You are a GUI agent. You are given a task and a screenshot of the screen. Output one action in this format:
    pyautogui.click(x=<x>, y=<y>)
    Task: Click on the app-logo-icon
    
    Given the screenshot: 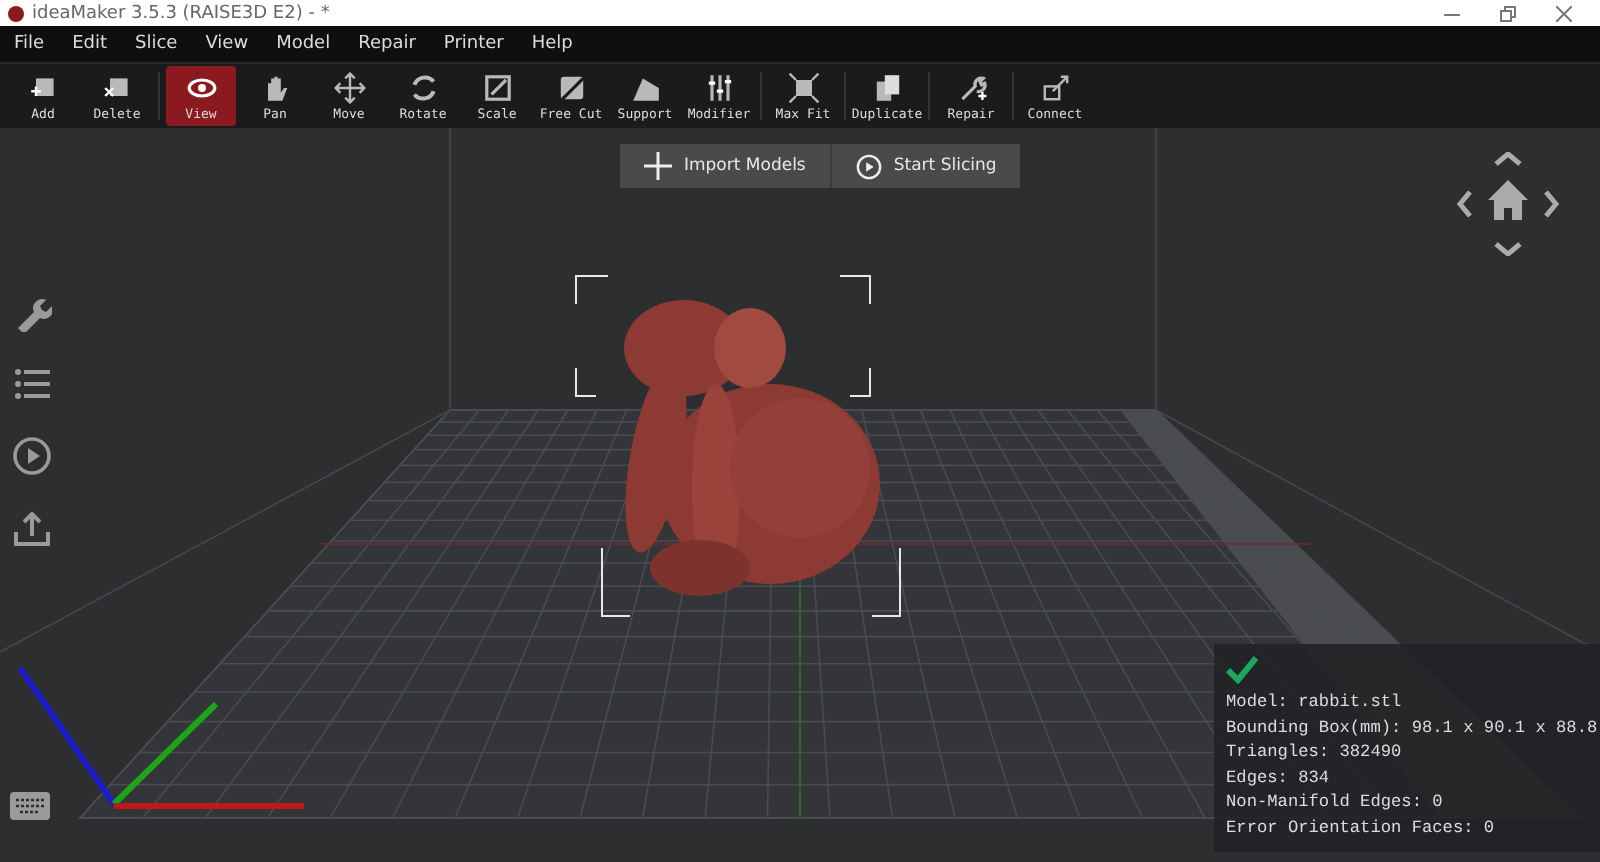 What is the action you would take?
    pyautogui.click(x=16, y=13)
    